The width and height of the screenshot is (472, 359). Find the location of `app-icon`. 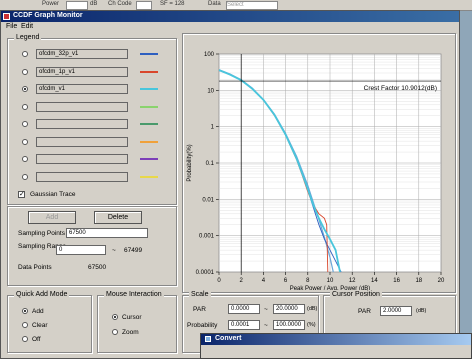

app-icon is located at coordinates (6, 16).